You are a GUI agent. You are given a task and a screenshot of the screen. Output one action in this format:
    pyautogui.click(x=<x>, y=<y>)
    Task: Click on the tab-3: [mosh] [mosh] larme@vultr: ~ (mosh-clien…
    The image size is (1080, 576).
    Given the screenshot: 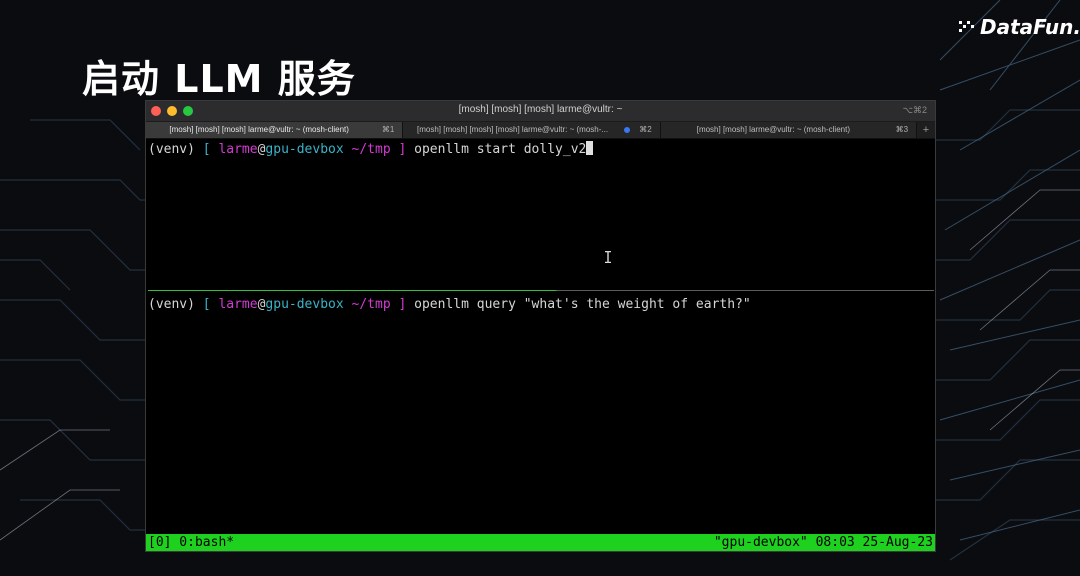 What is the action you would take?
    pyautogui.click(x=789, y=130)
    